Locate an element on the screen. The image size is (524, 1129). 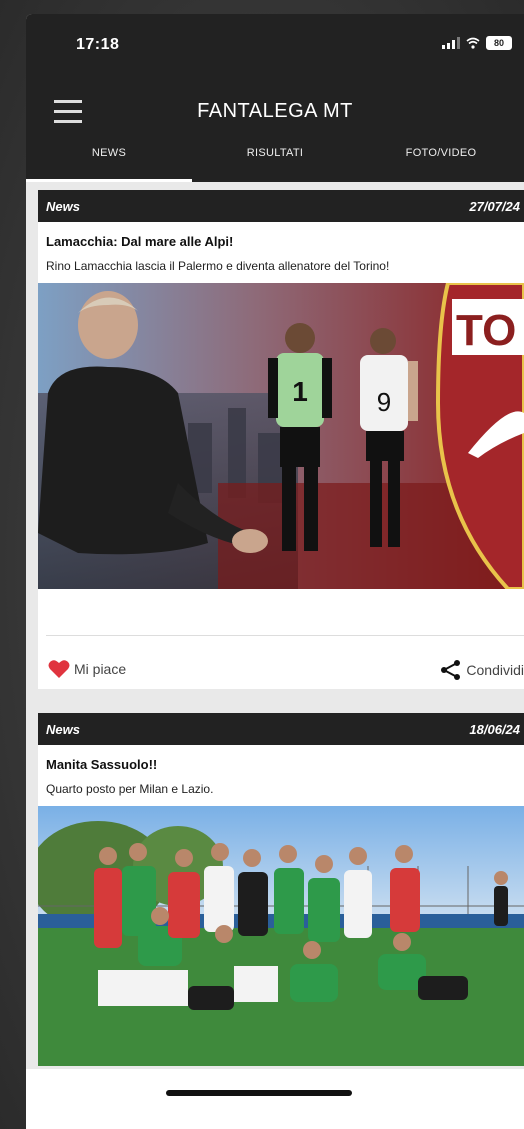
card-date: 18/06/24 is located at coordinates (494, 729).